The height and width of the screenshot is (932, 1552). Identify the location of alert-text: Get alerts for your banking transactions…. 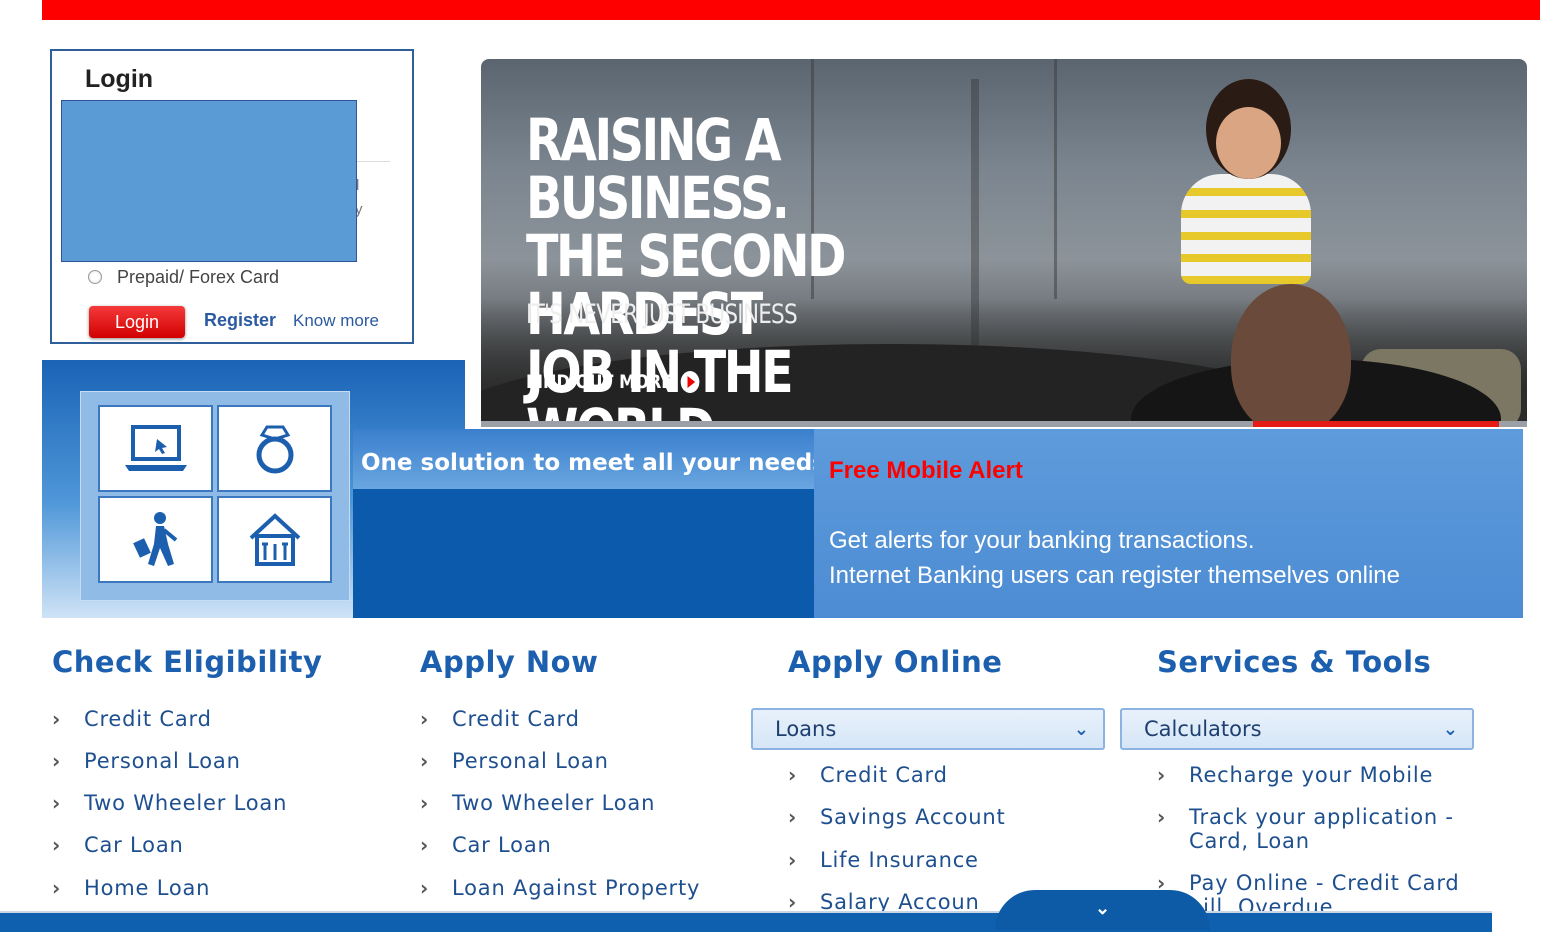
(1042, 540).